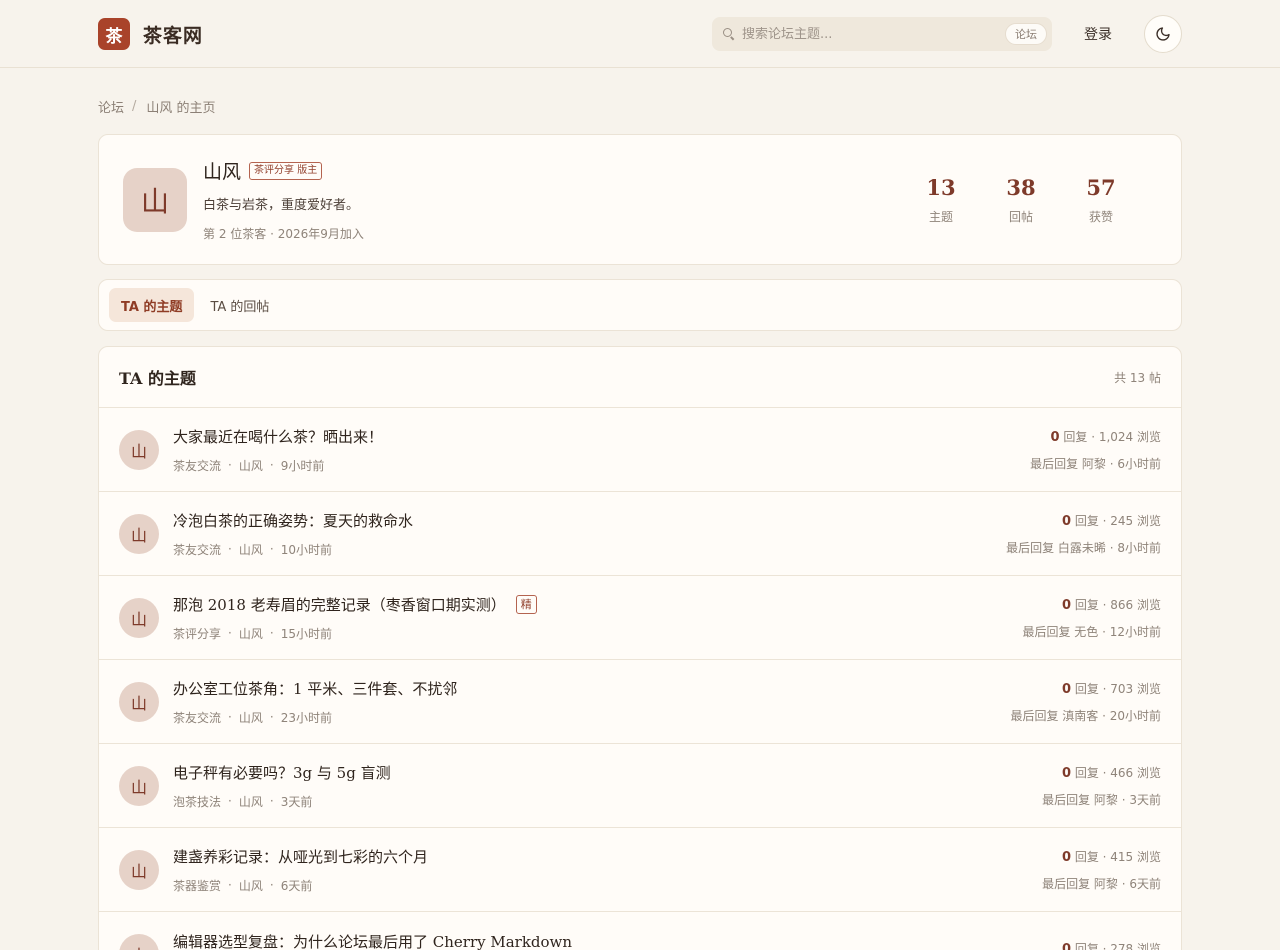 Image resolution: width=1280 pixels, height=950 pixels. I want to click on view-count: 278 浏览, so click(1135, 946).